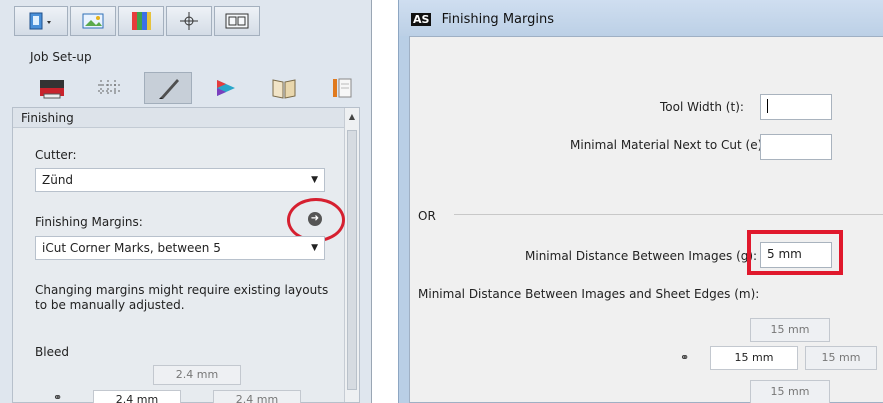 The width and height of the screenshot is (883, 403). Describe the element at coordinates (110, 305) in the screenshot. I see `warning-line-2: to be manually adjusted.` at that location.